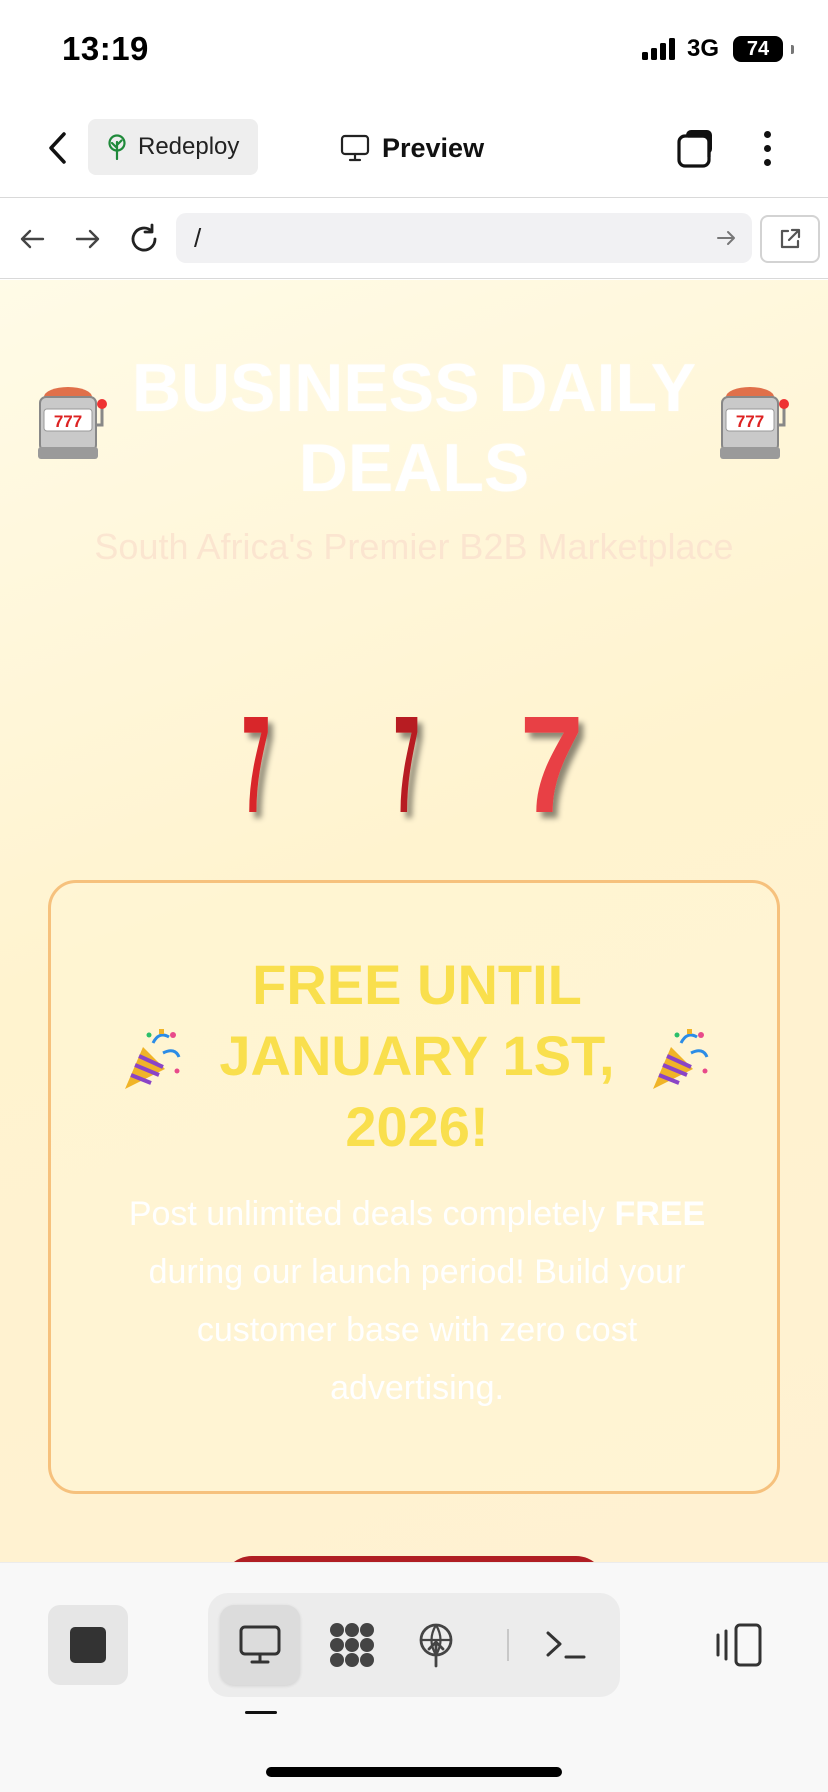  What do you see at coordinates (767, 148) in the screenshot?
I see `more-options-button` at bounding box center [767, 148].